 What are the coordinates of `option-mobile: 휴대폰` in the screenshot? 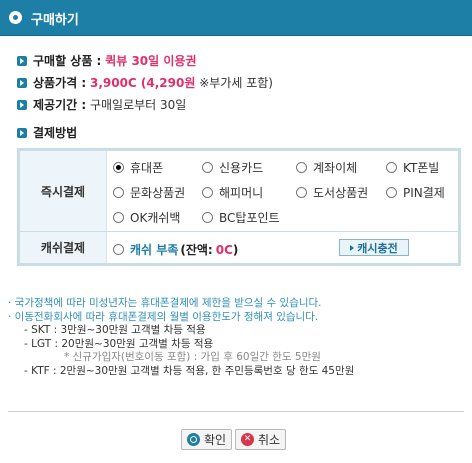 It's located at (138, 167).